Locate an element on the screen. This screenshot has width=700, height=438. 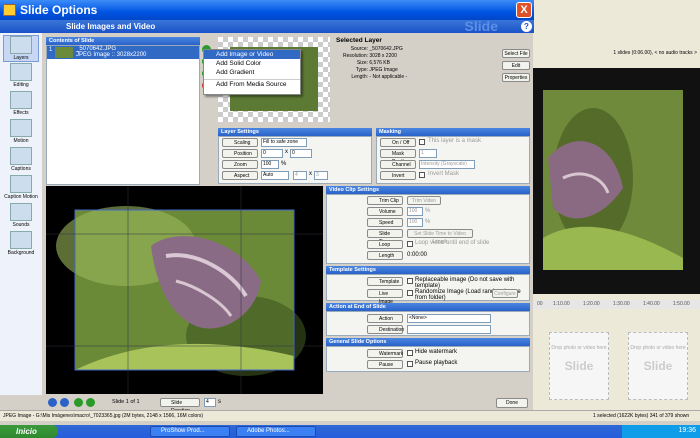
position-y-input: 0 is located at coordinates (301, 153).